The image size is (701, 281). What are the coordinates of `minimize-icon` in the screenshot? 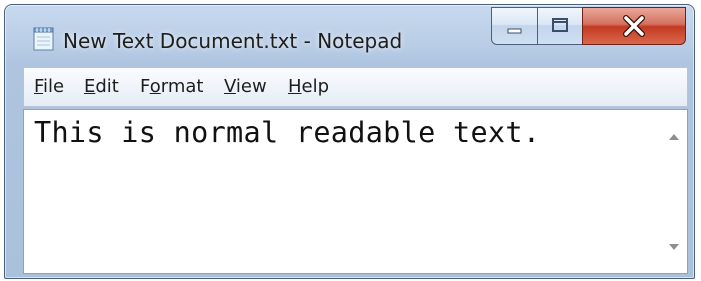 It's located at (514, 31).